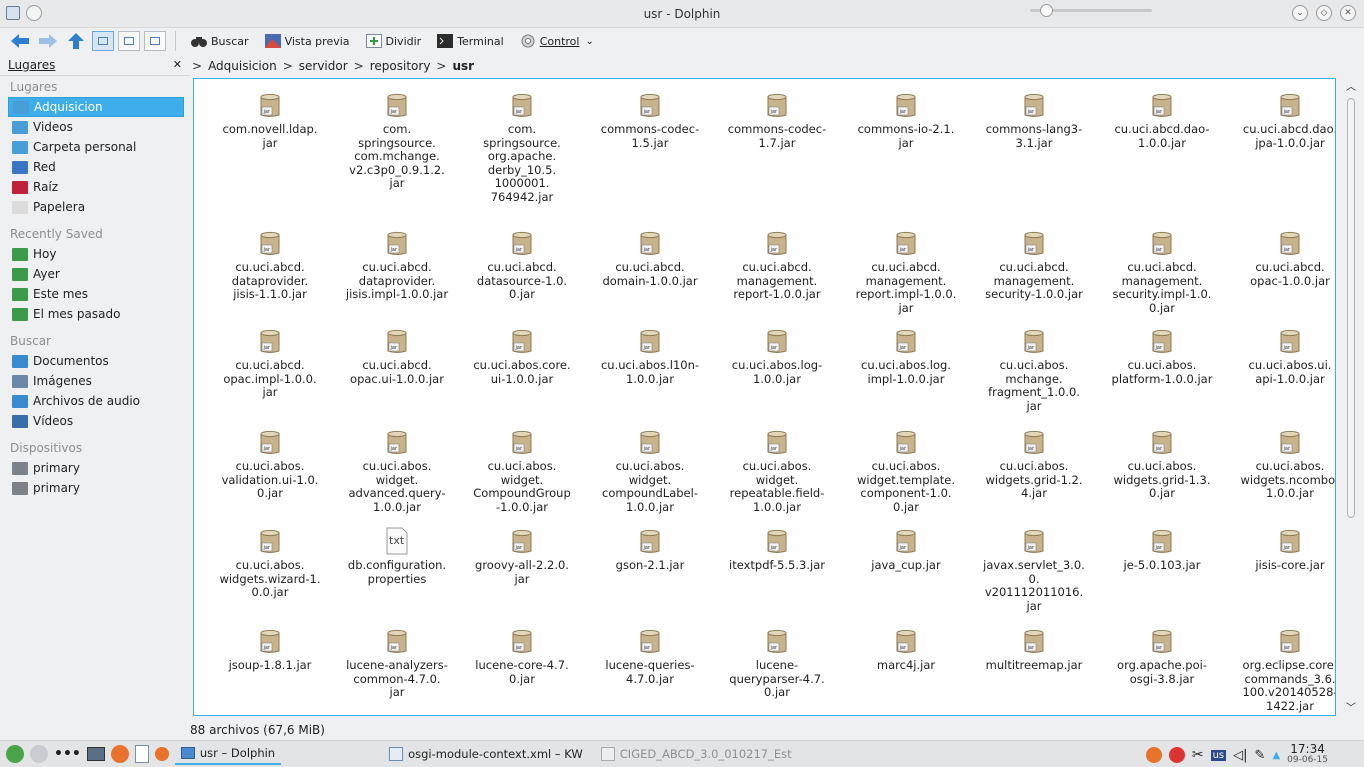  Describe the element at coordinates (1281, 356) in the screenshot. I see `file-item: jar cu.uci.abos.ui. api-1.0.0.jar` at that location.